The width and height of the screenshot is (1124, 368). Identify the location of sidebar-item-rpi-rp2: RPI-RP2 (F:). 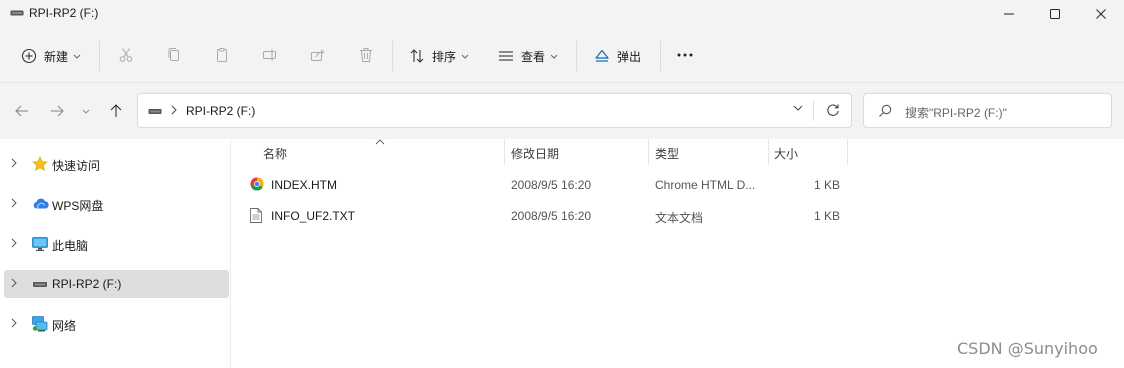
(116, 284).